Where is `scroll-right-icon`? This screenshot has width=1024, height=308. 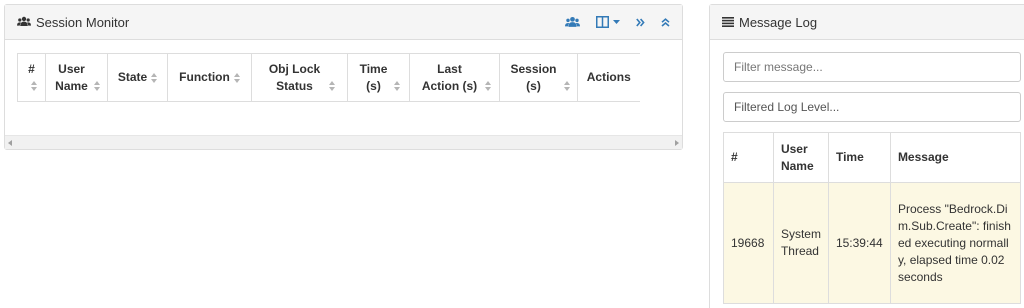
scroll-right-icon is located at coordinates (677, 142).